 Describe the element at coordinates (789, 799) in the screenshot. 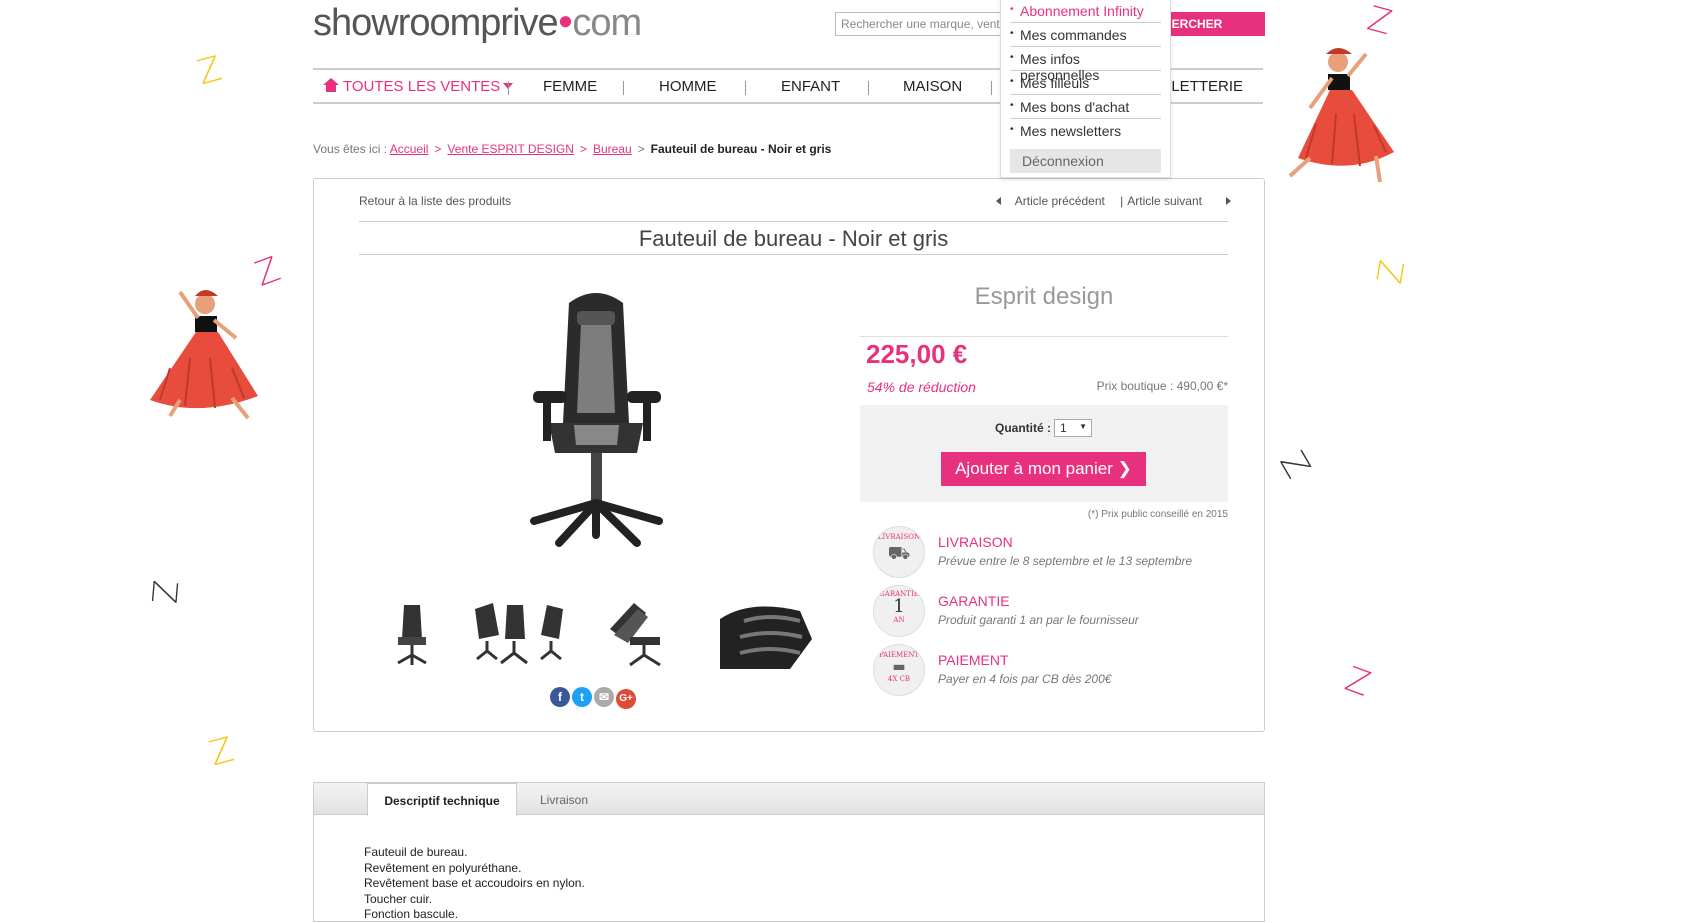

I see `tab-bar: Descriptif technique Livraison` at that location.